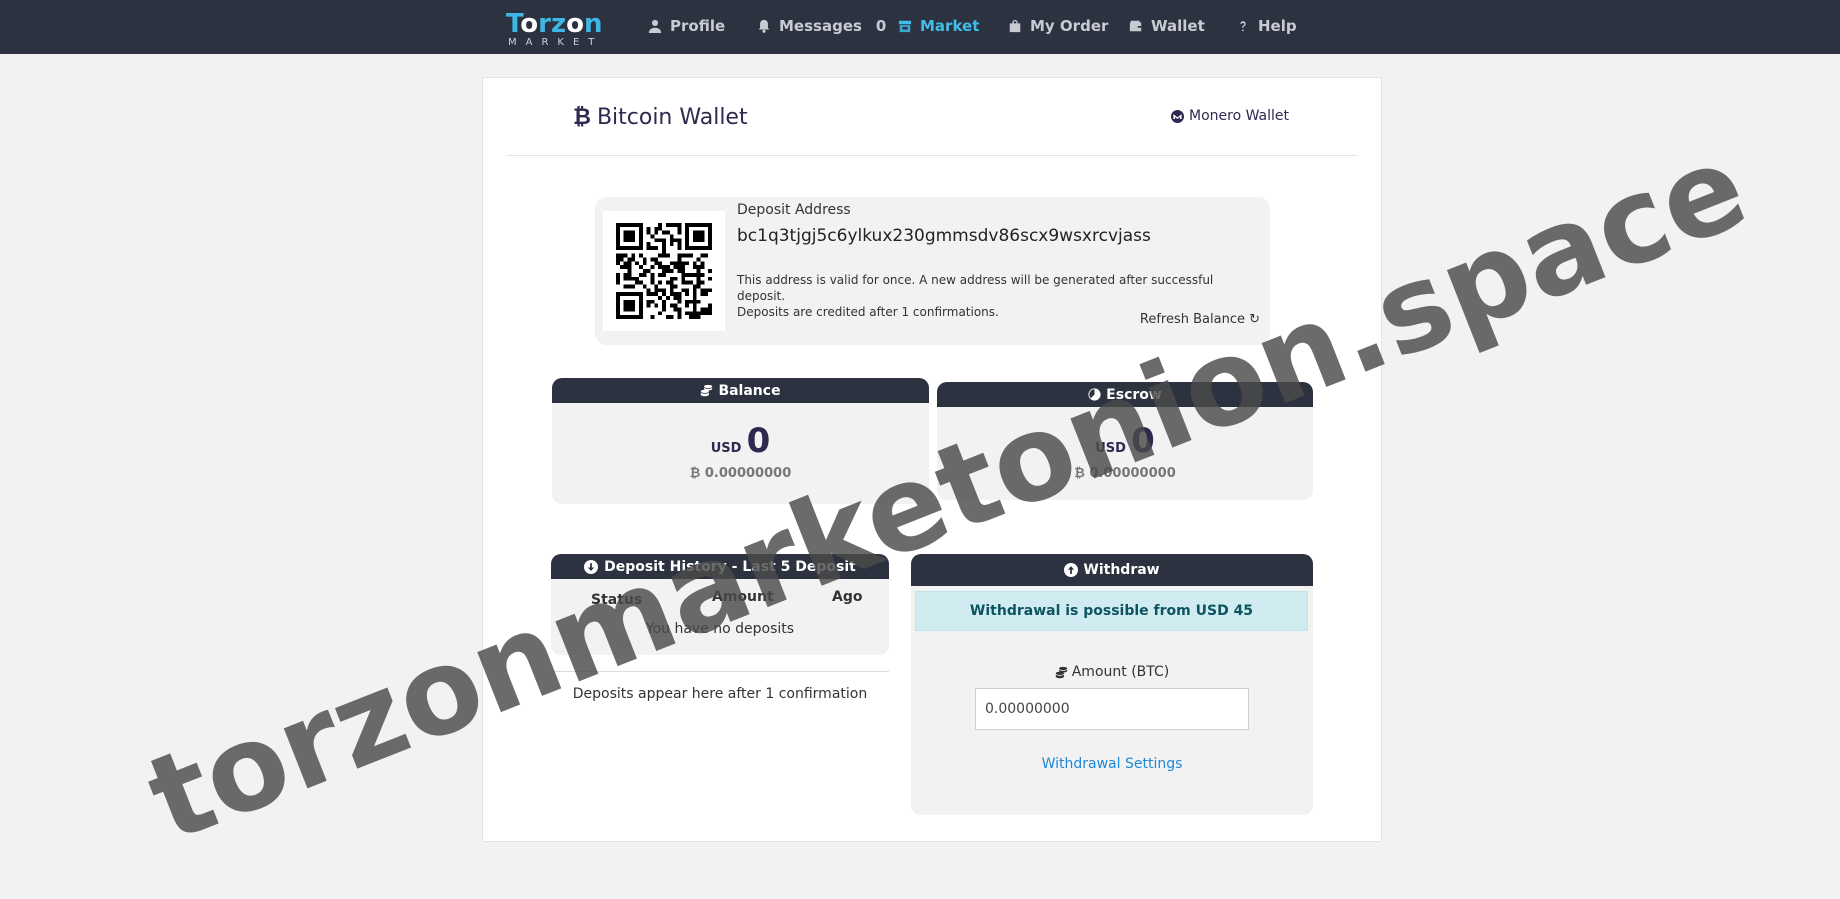  I want to click on deposit-history-header: Deposit History - Last 5 Deposit, so click(720, 566).